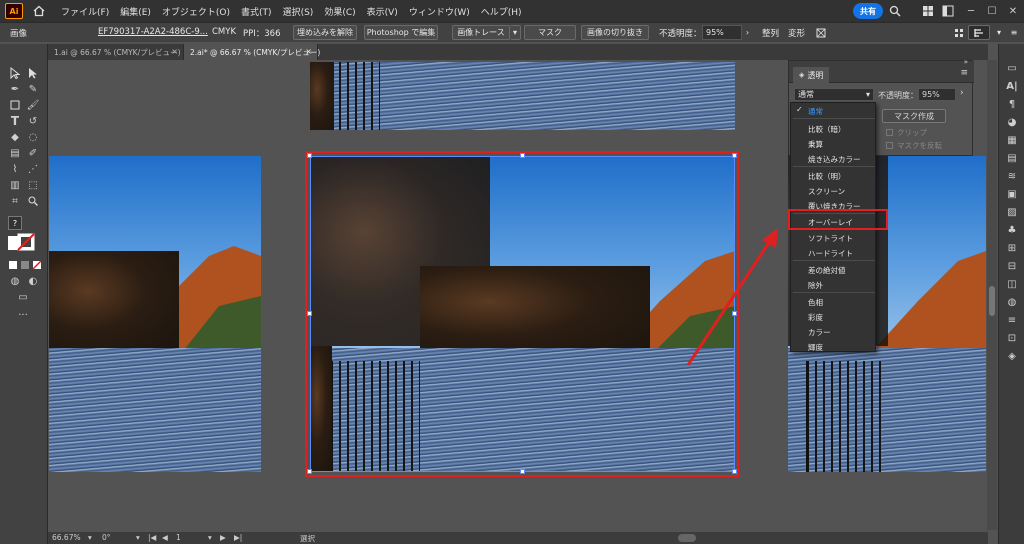  What do you see at coordinates (15, 105) in the screenshot?
I see `rectangle-tool-icon` at bounding box center [15, 105].